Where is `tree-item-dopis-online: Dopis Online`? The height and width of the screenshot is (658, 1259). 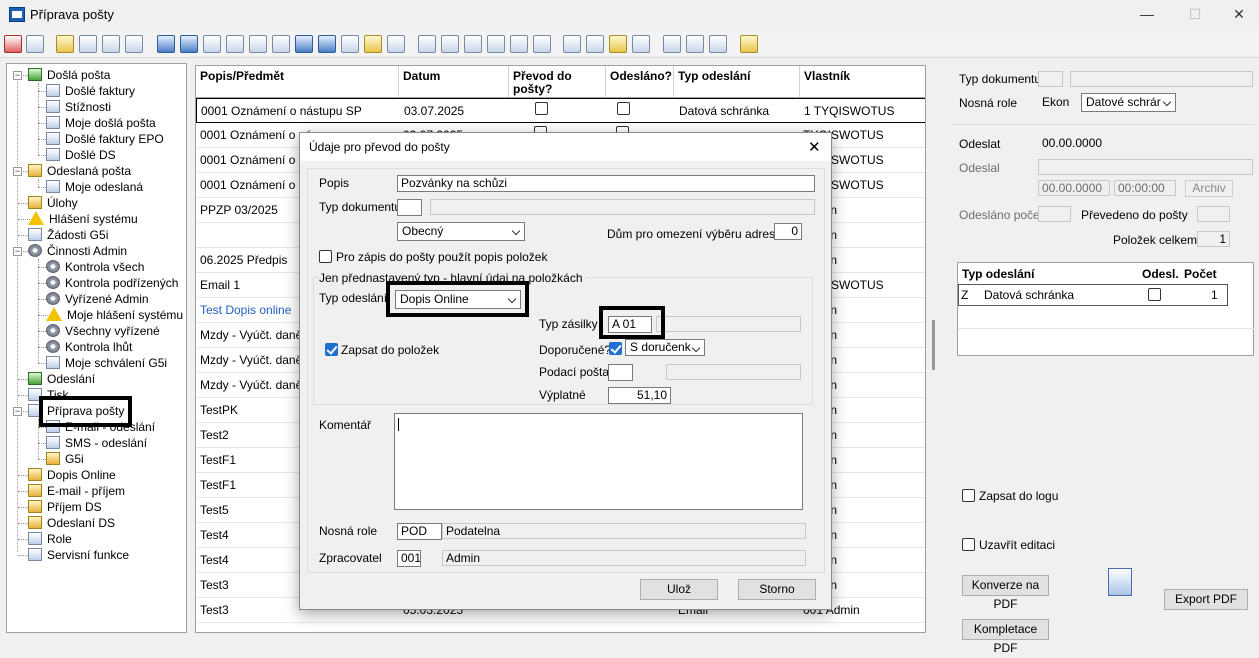 tree-item-dopis-online: Dopis Online is located at coordinates (72, 475).